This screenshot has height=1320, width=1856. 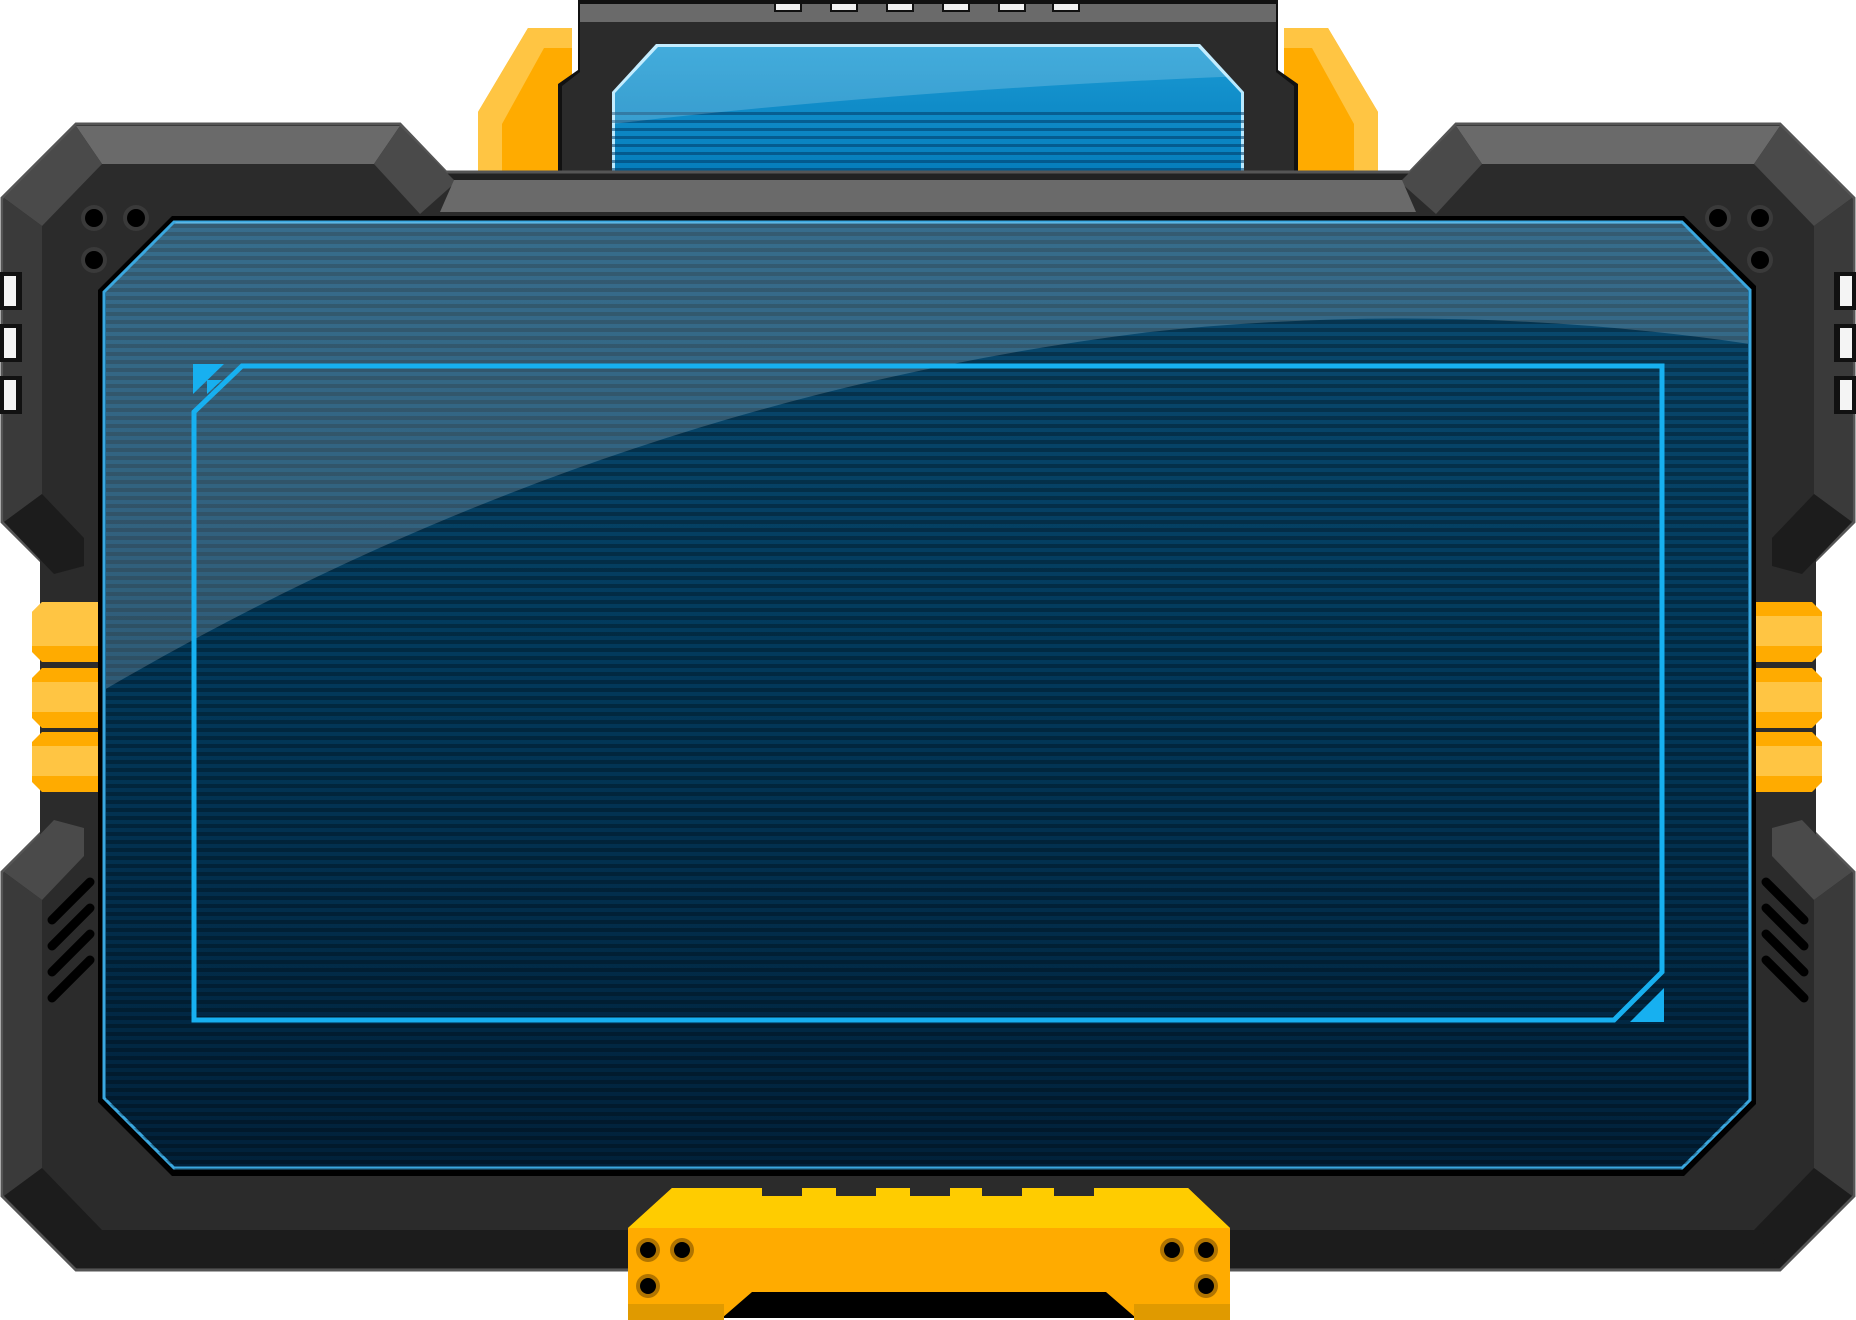 I want to click on top-screen-content, so click(x=928, y=115).